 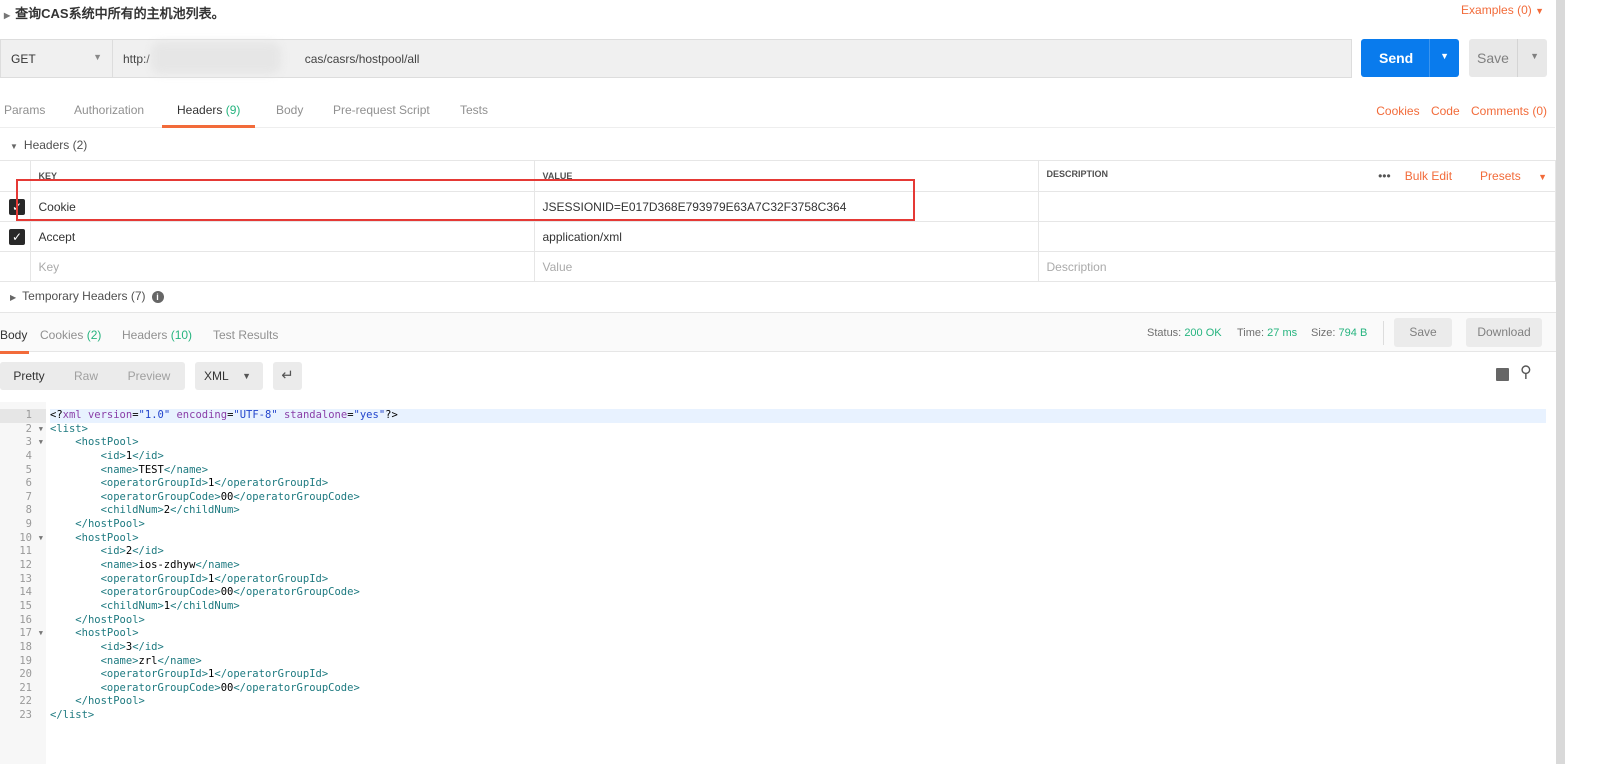 What do you see at coordinates (25, 619) in the screenshot?
I see `line-number: 16` at bounding box center [25, 619].